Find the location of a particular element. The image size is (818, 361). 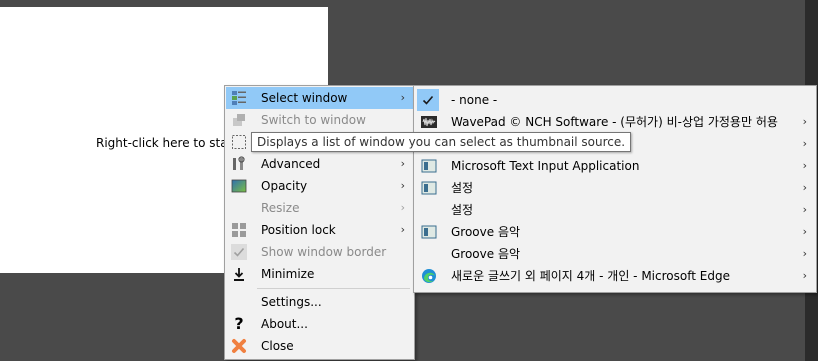

window-item-settings-1: 설정 › is located at coordinates (615, 188).